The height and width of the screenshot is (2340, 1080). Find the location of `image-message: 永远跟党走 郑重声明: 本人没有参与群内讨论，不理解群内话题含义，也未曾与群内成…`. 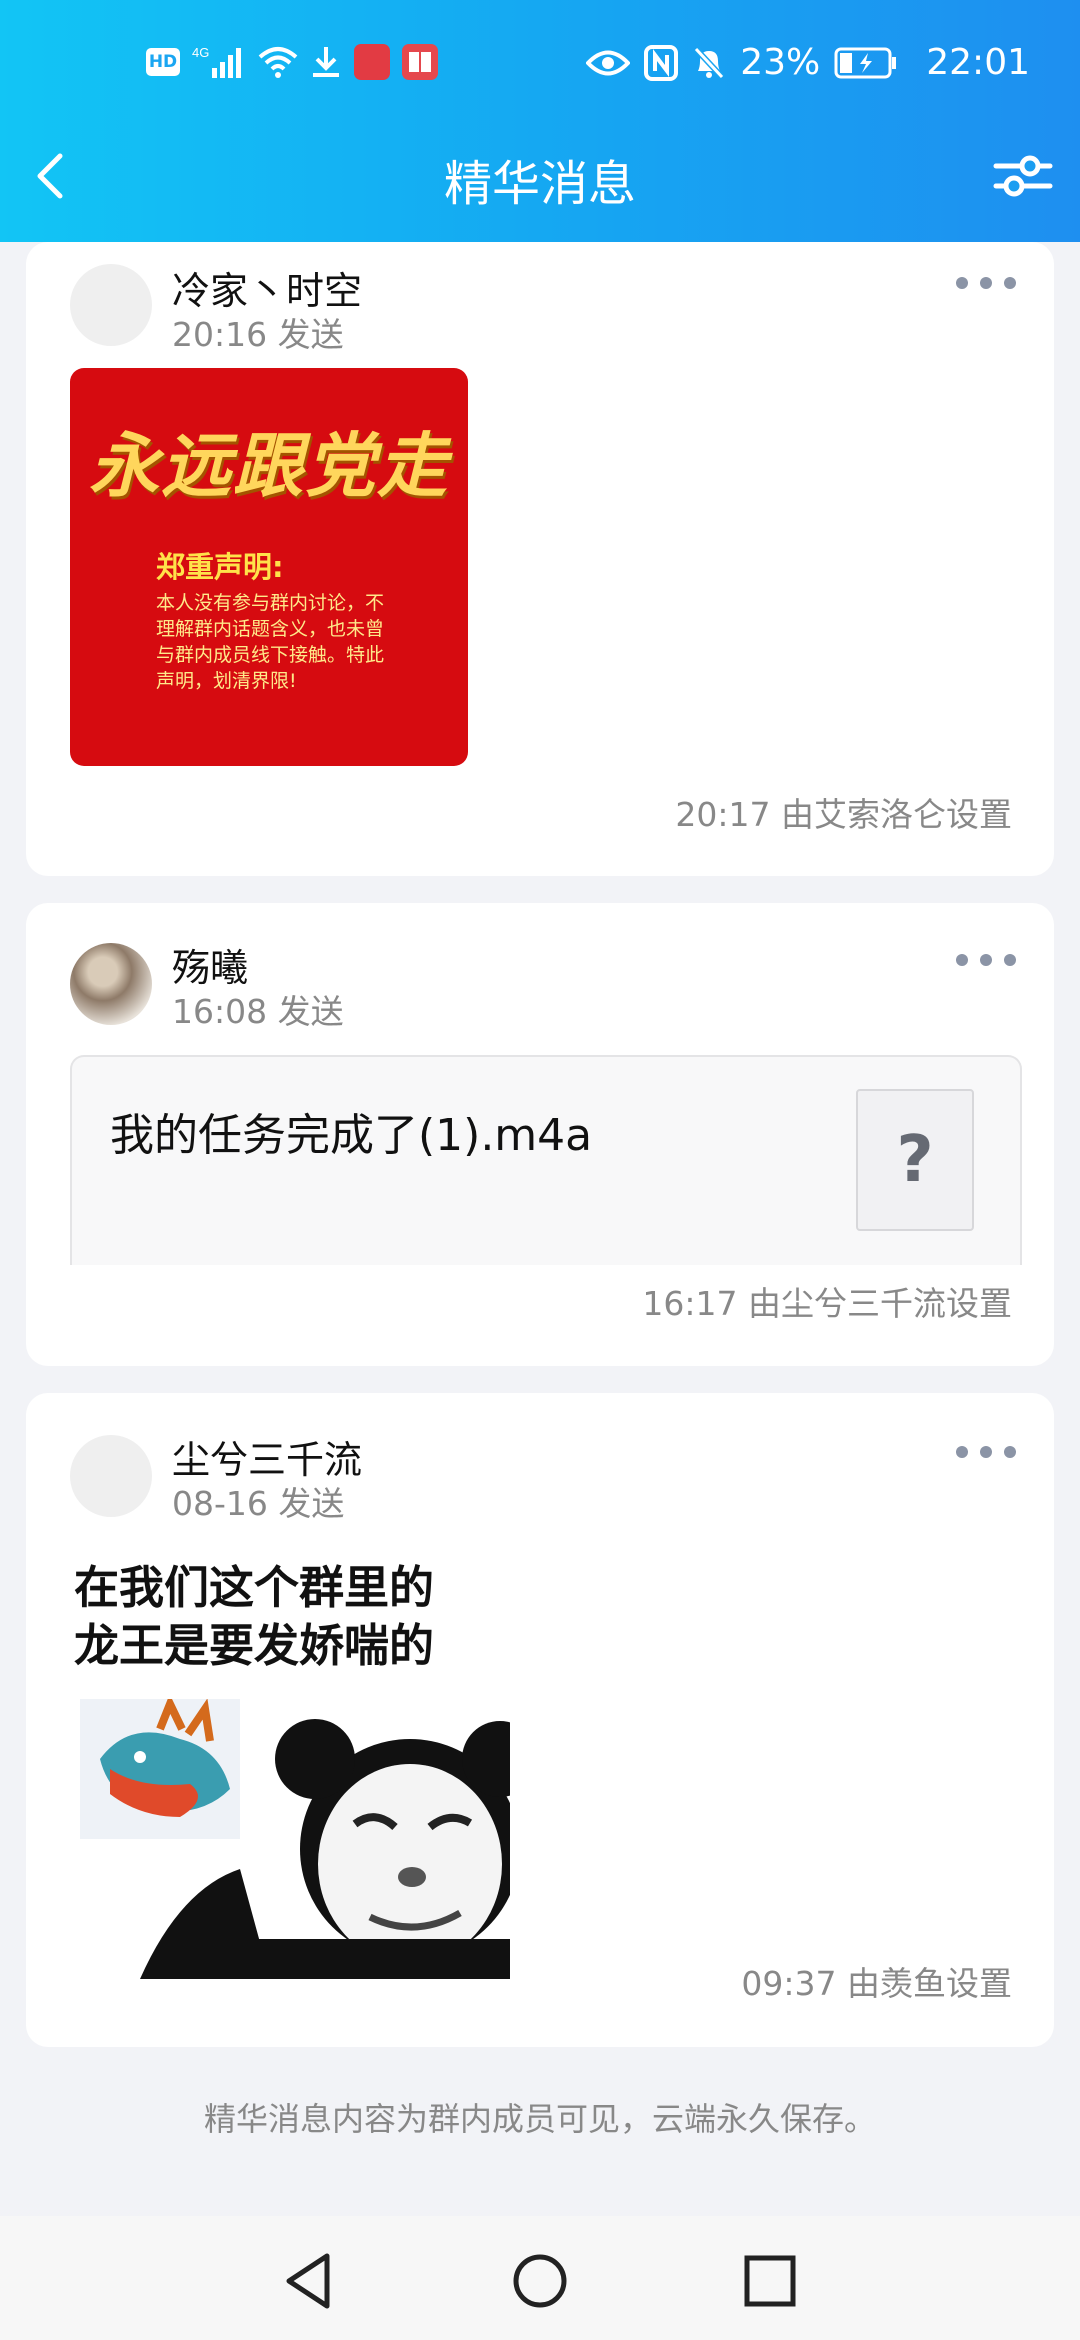

image-message: 永远跟党走 郑重声明: 本人没有参与群内讨论，不理解群内话题含义，也未曾与群内成… is located at coordinates (269, 567).